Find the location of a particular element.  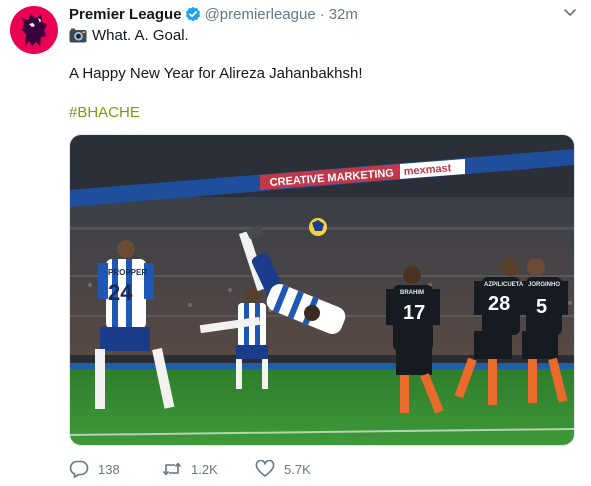

retweet-button: 1.2K is located at coordinates (208, 469).